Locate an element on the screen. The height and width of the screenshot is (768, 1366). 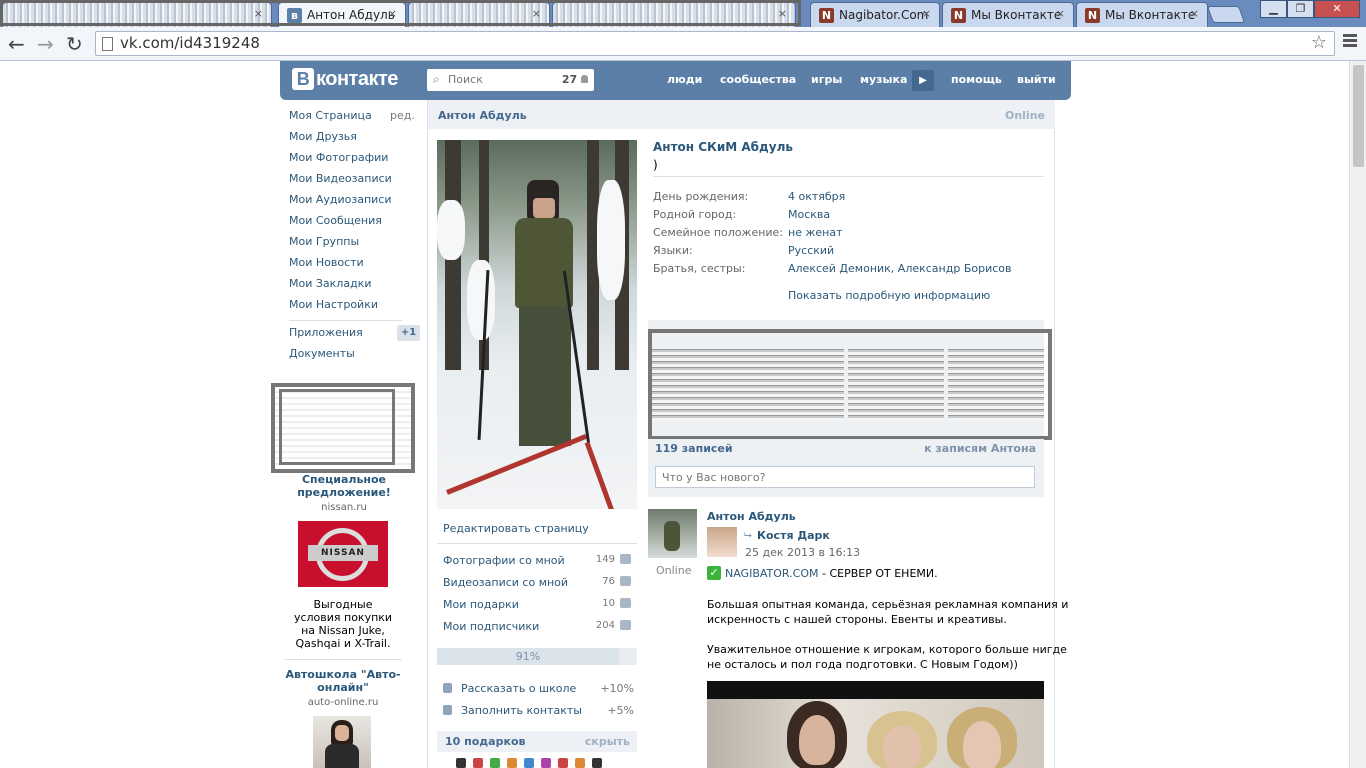
tab-title: Nagibator.Com is located at coordinates (884, 15).